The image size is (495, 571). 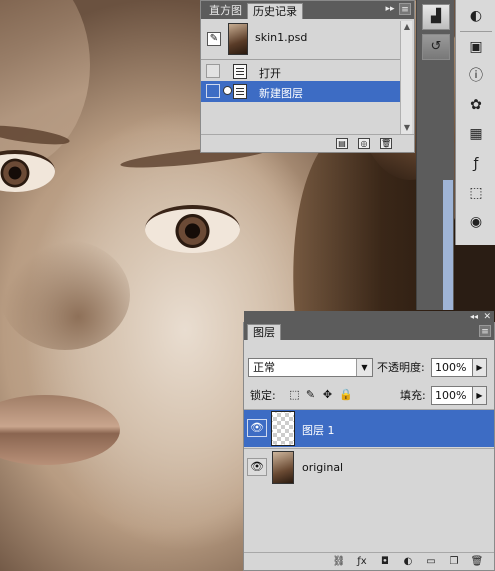 What do you see at coordinates (435, 155) in the screenshot?
I see `panel-dock-collapsed: ▟ ↺` at bounding box center [435, 155].